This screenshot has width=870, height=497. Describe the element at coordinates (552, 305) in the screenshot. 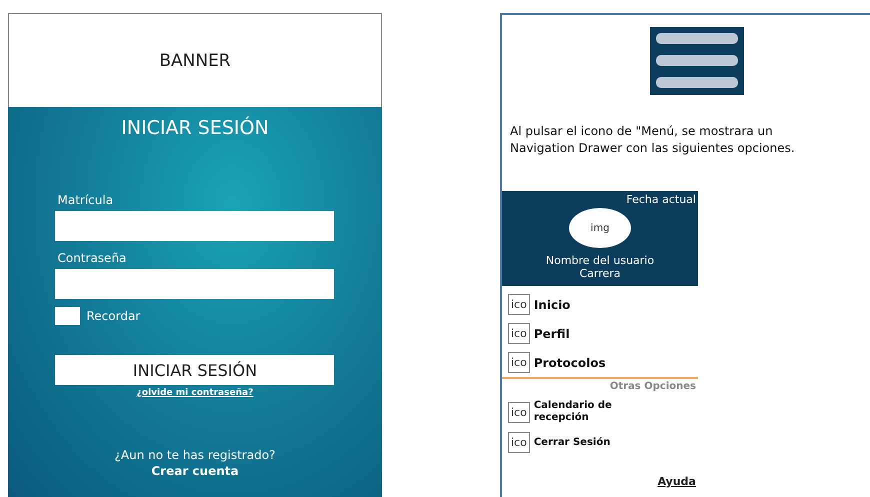

I see `drawer-item: Inicio` at that location.